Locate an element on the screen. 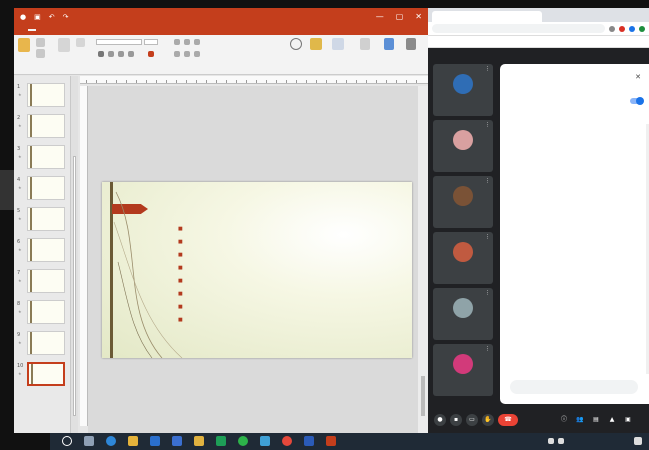 This screenshot has width=649, height=450. italic-icon is located at coordinates (111, 54).